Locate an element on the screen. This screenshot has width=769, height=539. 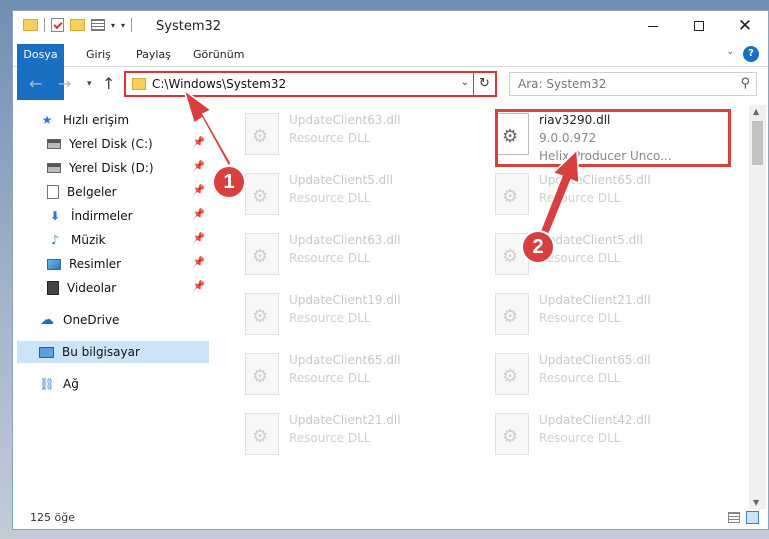
file-name: UpdateClient63.dll is located at coordinates (345, 120).